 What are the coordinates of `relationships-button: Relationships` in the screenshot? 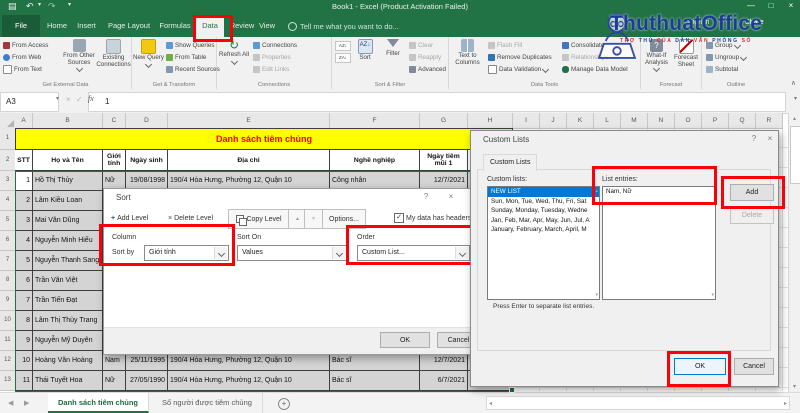 It's located at (585, 57).